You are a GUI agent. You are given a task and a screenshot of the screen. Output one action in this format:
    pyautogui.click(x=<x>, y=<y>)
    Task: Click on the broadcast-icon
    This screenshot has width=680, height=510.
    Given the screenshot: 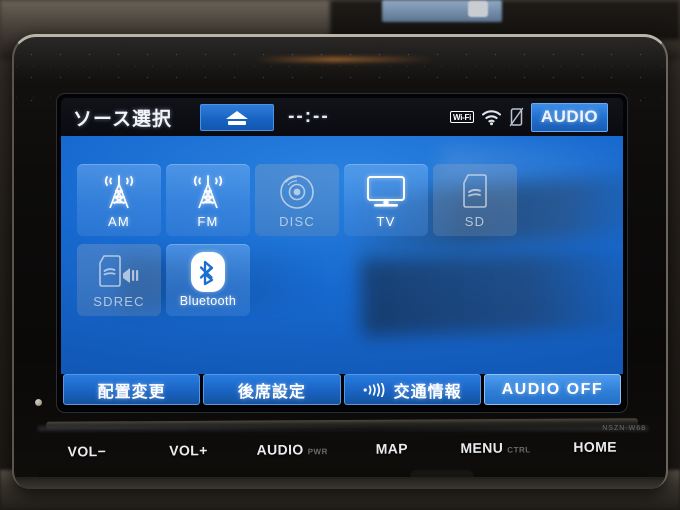 What is the action you would take?
    pyautogui.click(x=374, y=389)
    